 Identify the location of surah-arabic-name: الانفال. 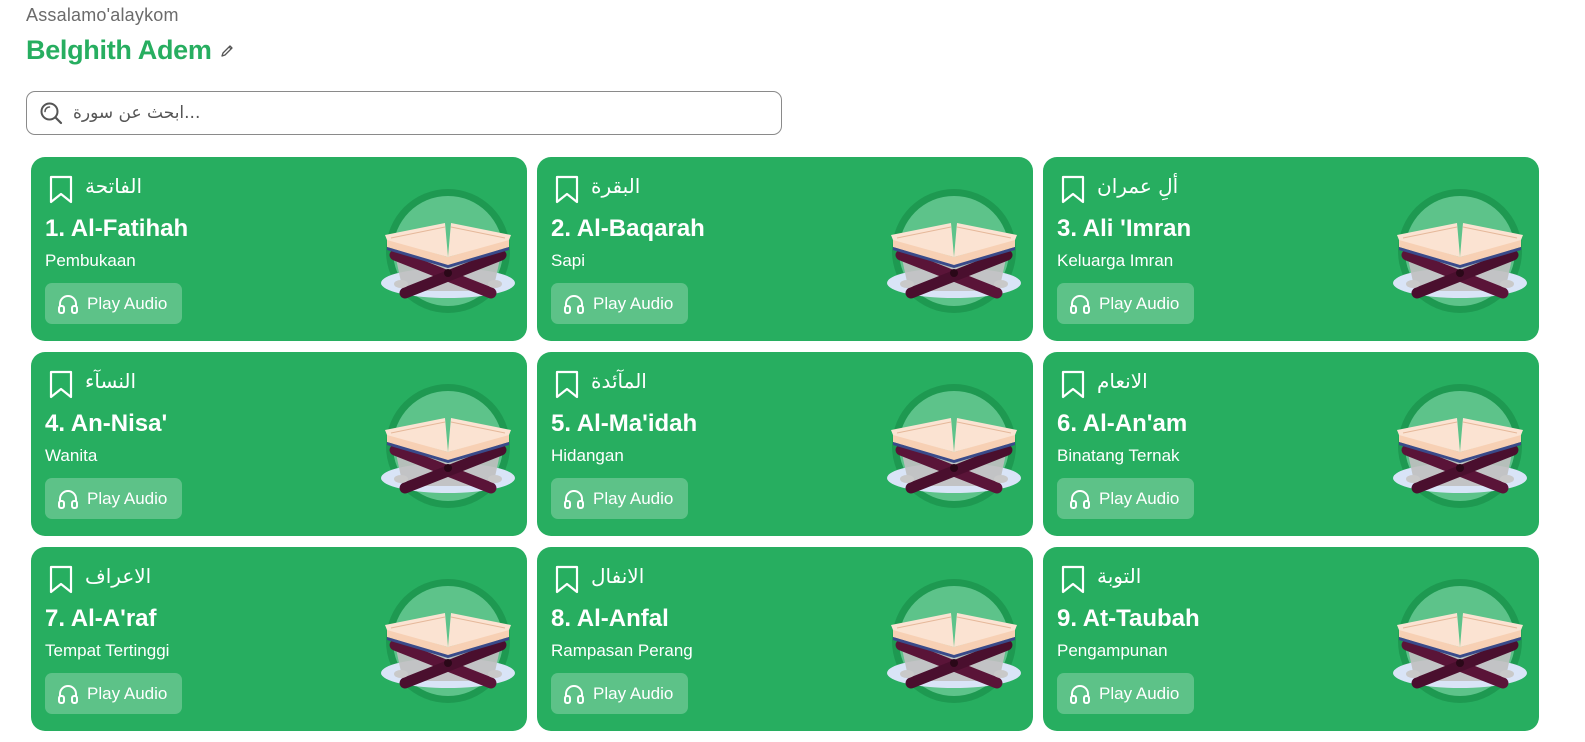
(618, 576).